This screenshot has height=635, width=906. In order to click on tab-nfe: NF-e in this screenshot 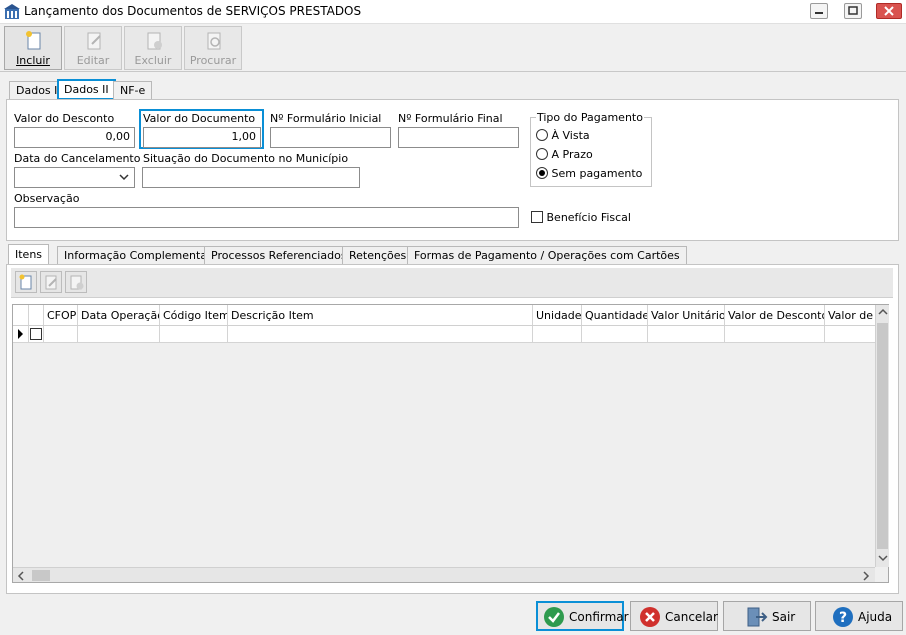, I will do `click(133, 90)`.